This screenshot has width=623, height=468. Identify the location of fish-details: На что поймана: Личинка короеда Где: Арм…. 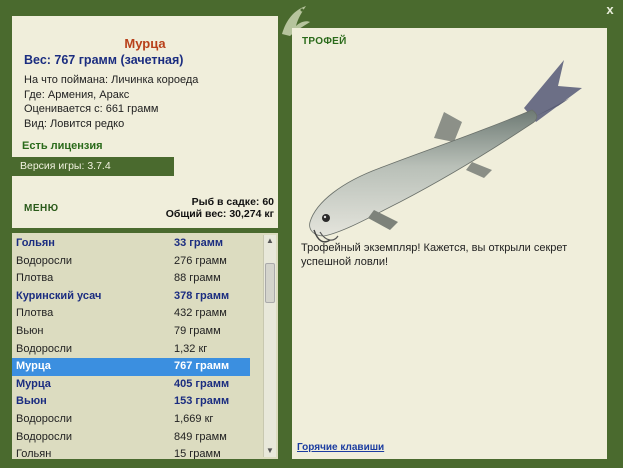
(111, 102).